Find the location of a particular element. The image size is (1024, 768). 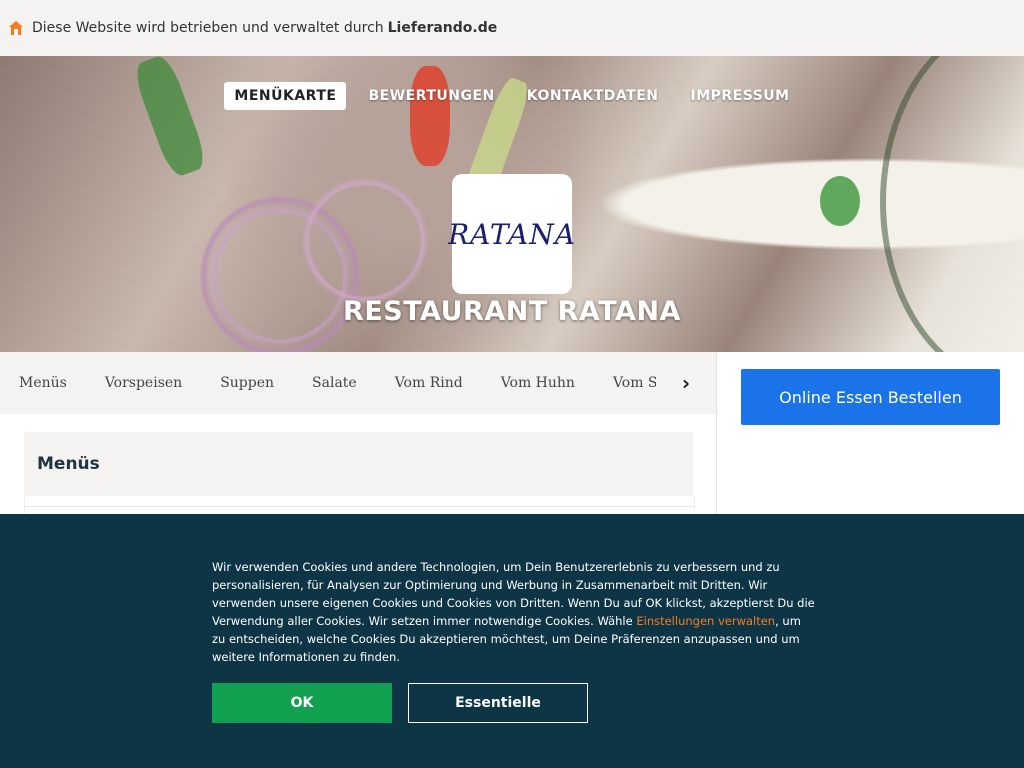

divider is located at coordinates (359, 506).